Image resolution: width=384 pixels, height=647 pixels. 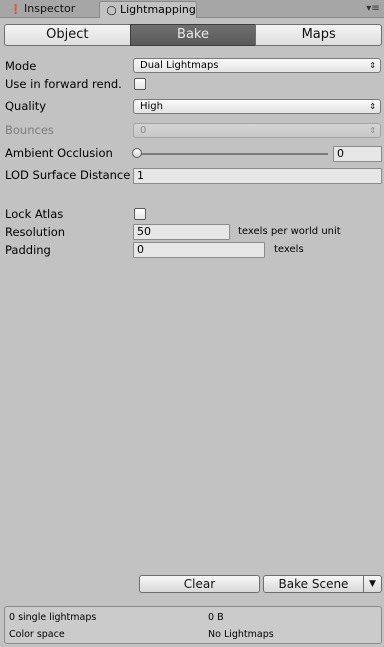 I want to click on color-space-value: No Lightmaps, so click(x=241, y=634).